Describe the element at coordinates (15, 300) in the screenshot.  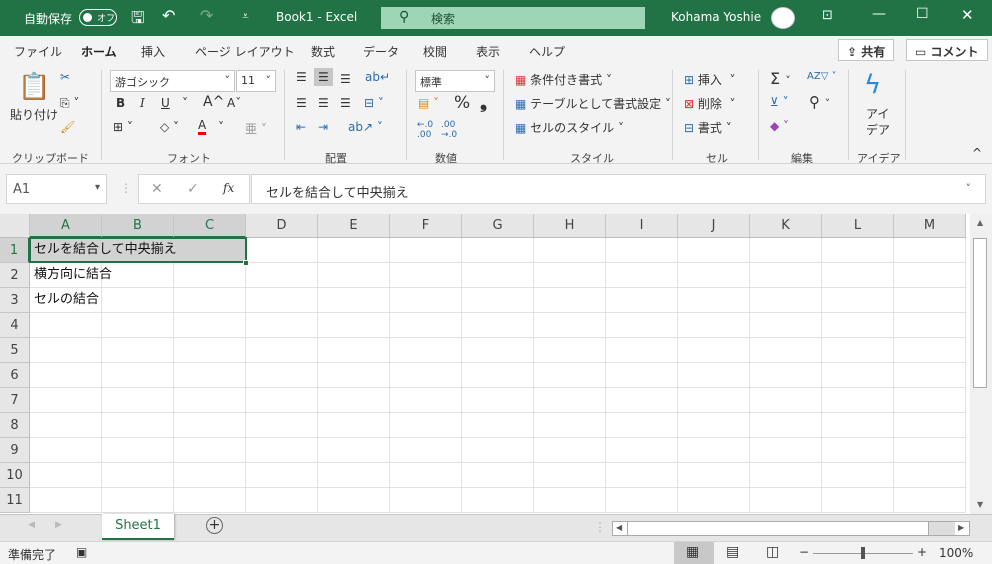
I see `row-header-3: 3` at that location.